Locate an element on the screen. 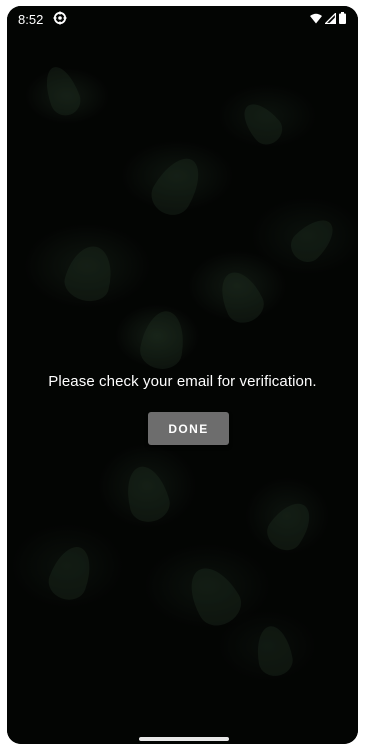  wifi-icon is located at coordinates (316, 18).